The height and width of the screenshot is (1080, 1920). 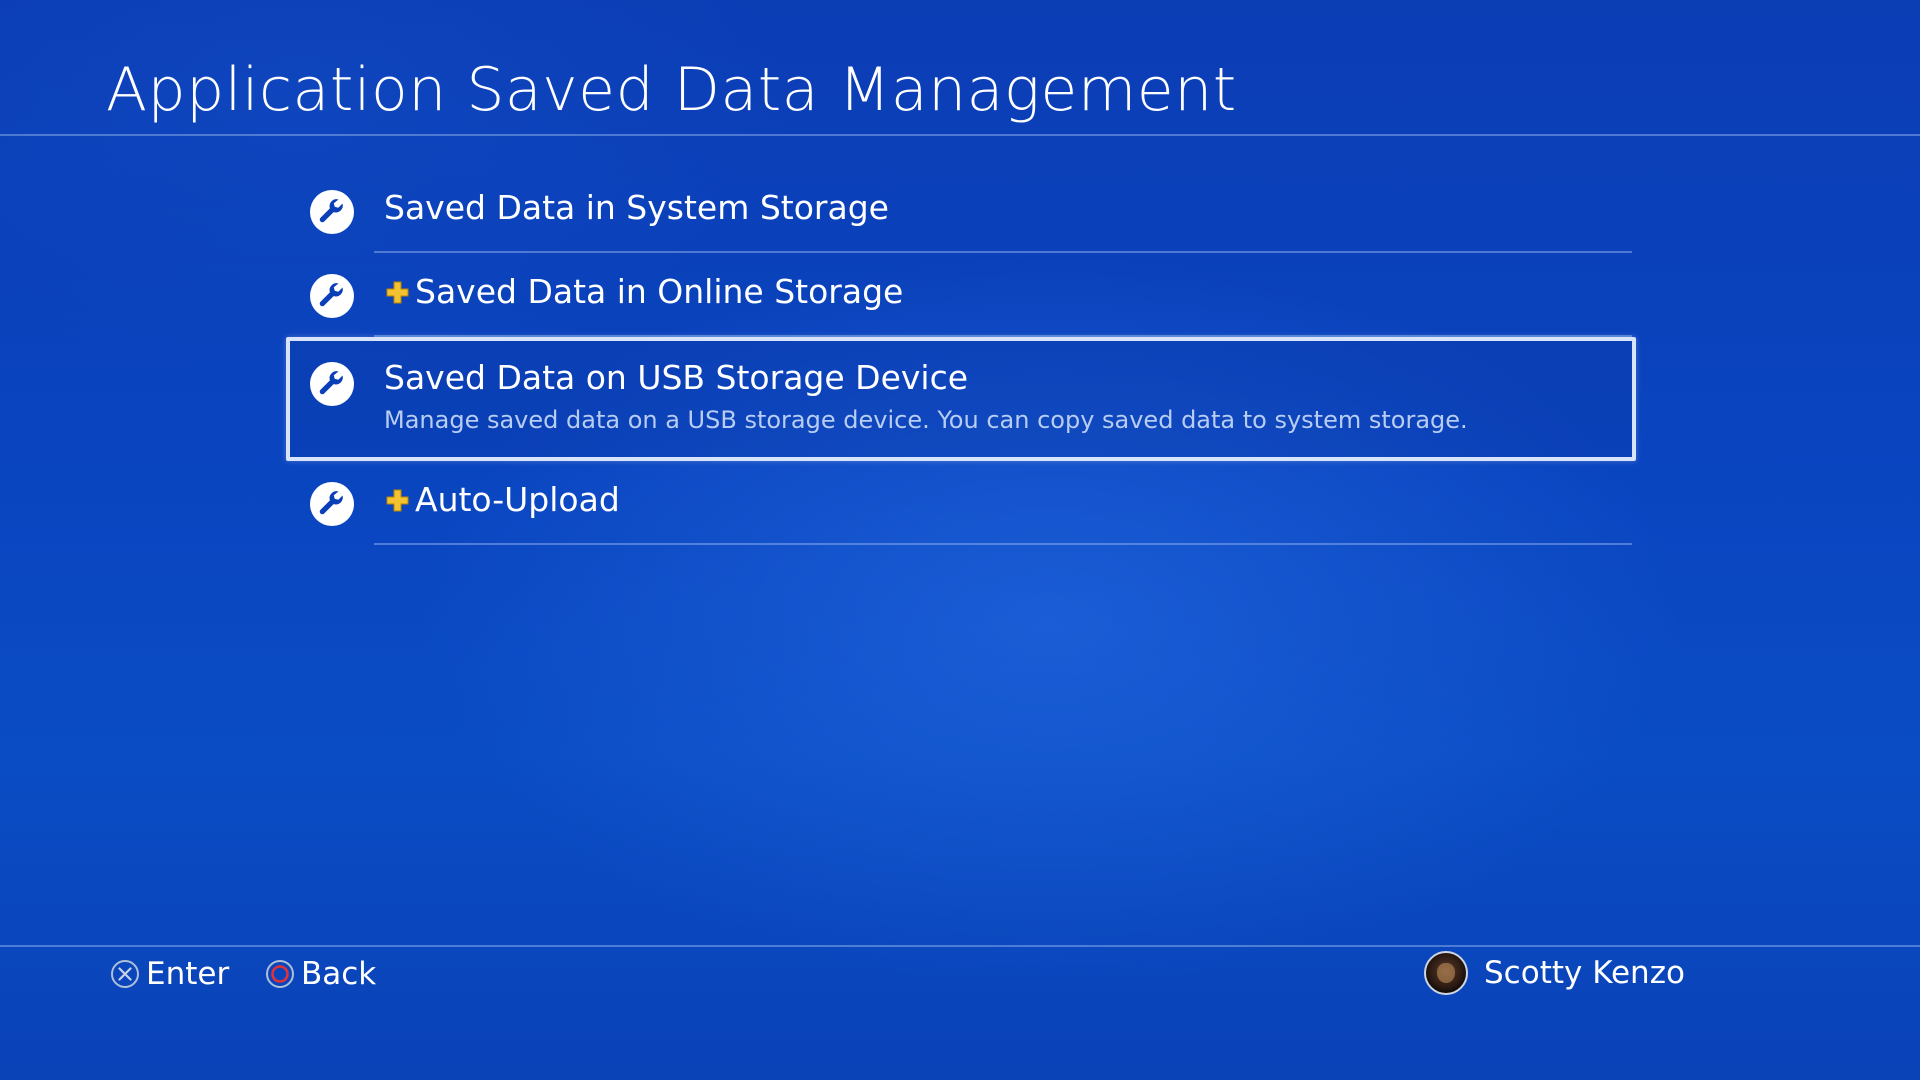 What do you see at coordinates (125, 974) in the screenshot?
I see `cross-button-icon` at bounding box center [125, 974].